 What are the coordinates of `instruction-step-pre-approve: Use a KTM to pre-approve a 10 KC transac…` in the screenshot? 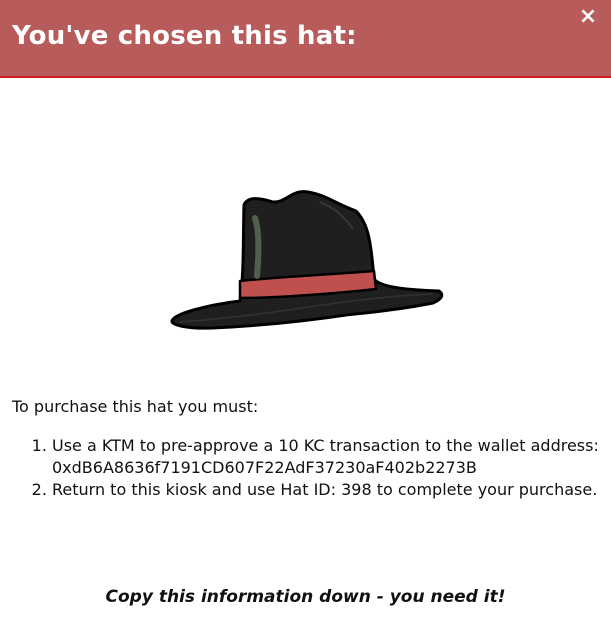 It's located at (327, 457).